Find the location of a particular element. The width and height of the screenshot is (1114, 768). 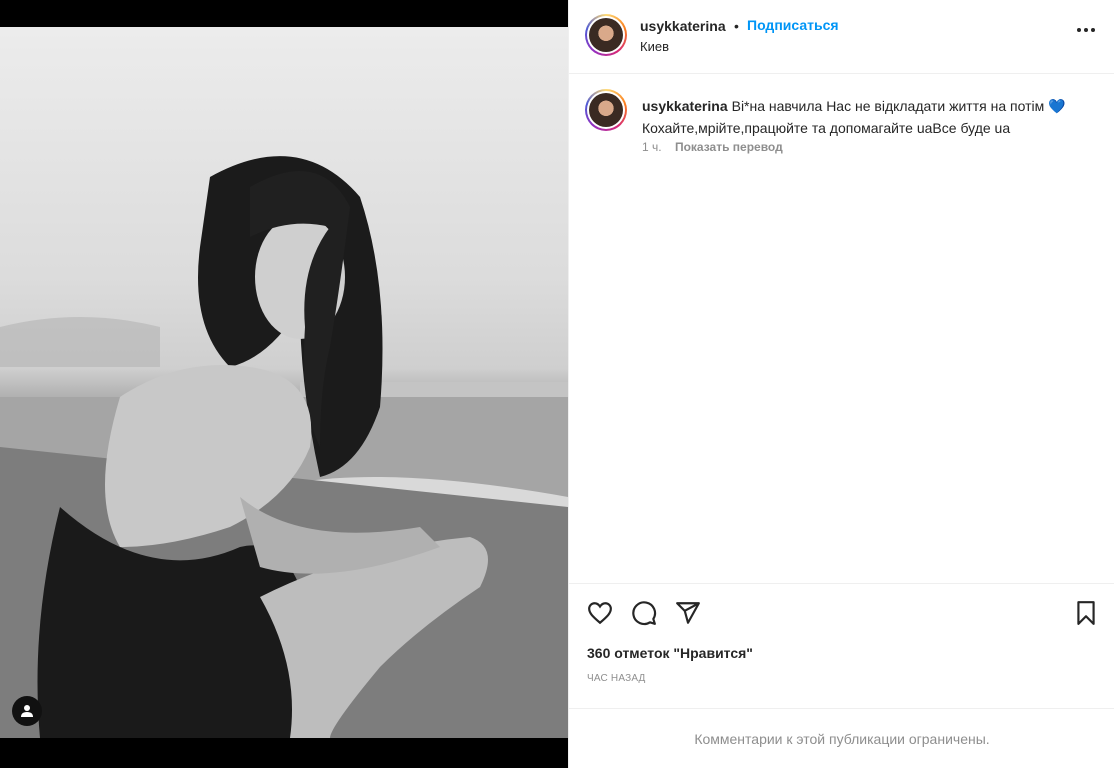

heart-icon is located at coordinates (600, 613).